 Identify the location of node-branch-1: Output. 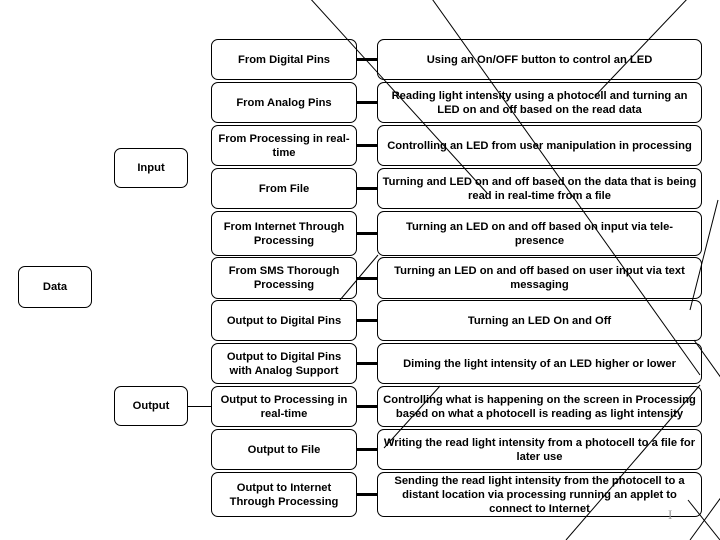
(151, 406).